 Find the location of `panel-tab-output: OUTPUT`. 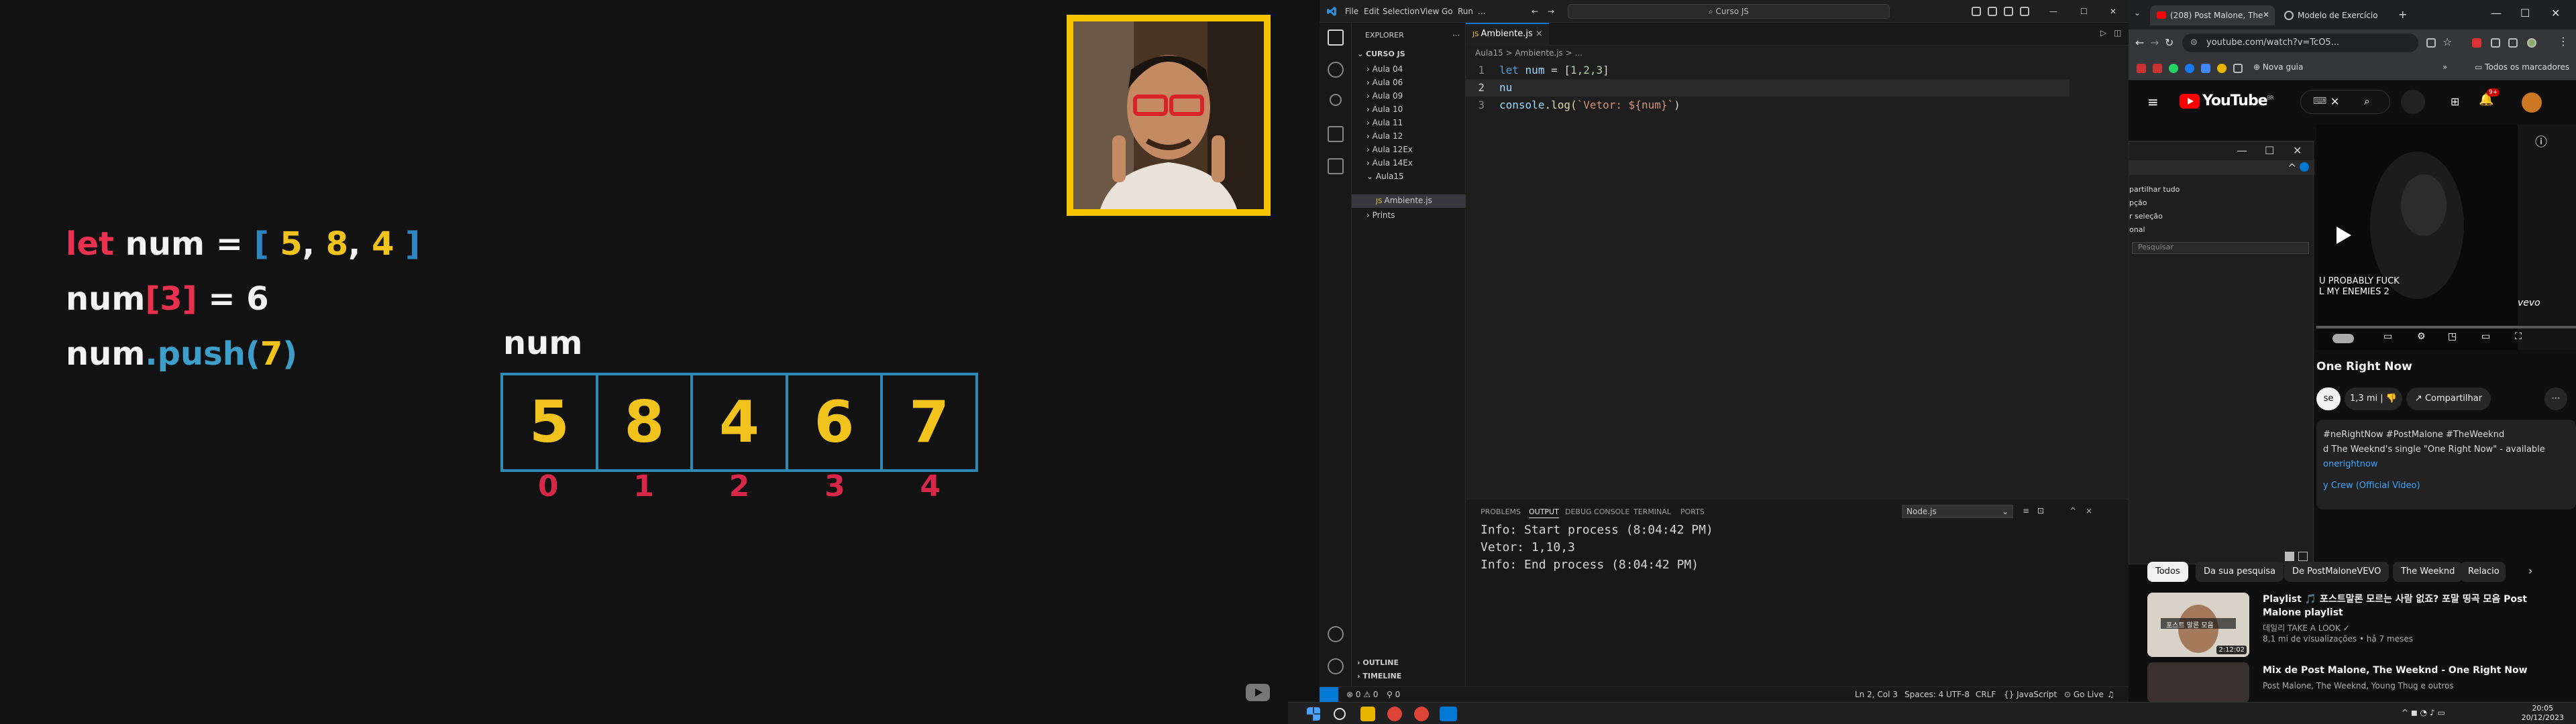

panel-tab-output: OUTPUT is located at coordinates (1544, 512).